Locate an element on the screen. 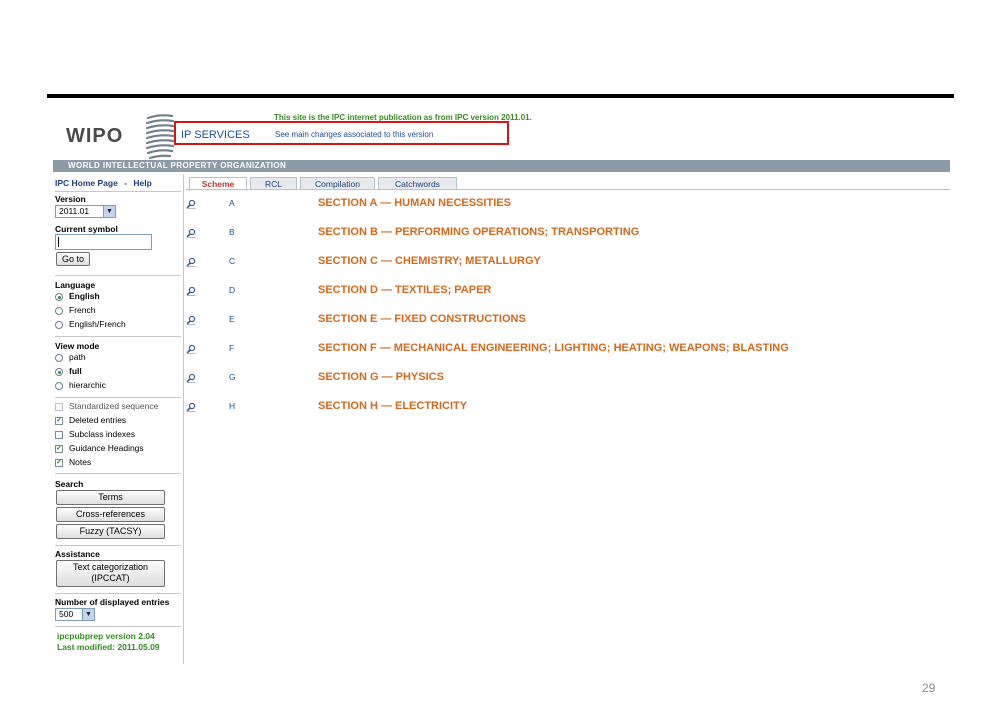  num-entries-select: 500 ▼ is located at coordinates (75, 614).